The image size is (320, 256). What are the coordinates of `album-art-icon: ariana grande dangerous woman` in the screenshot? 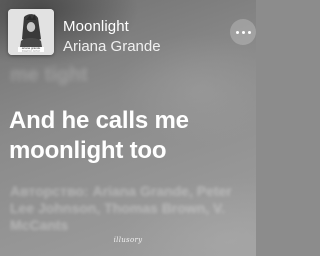 It's located at (31, 32).